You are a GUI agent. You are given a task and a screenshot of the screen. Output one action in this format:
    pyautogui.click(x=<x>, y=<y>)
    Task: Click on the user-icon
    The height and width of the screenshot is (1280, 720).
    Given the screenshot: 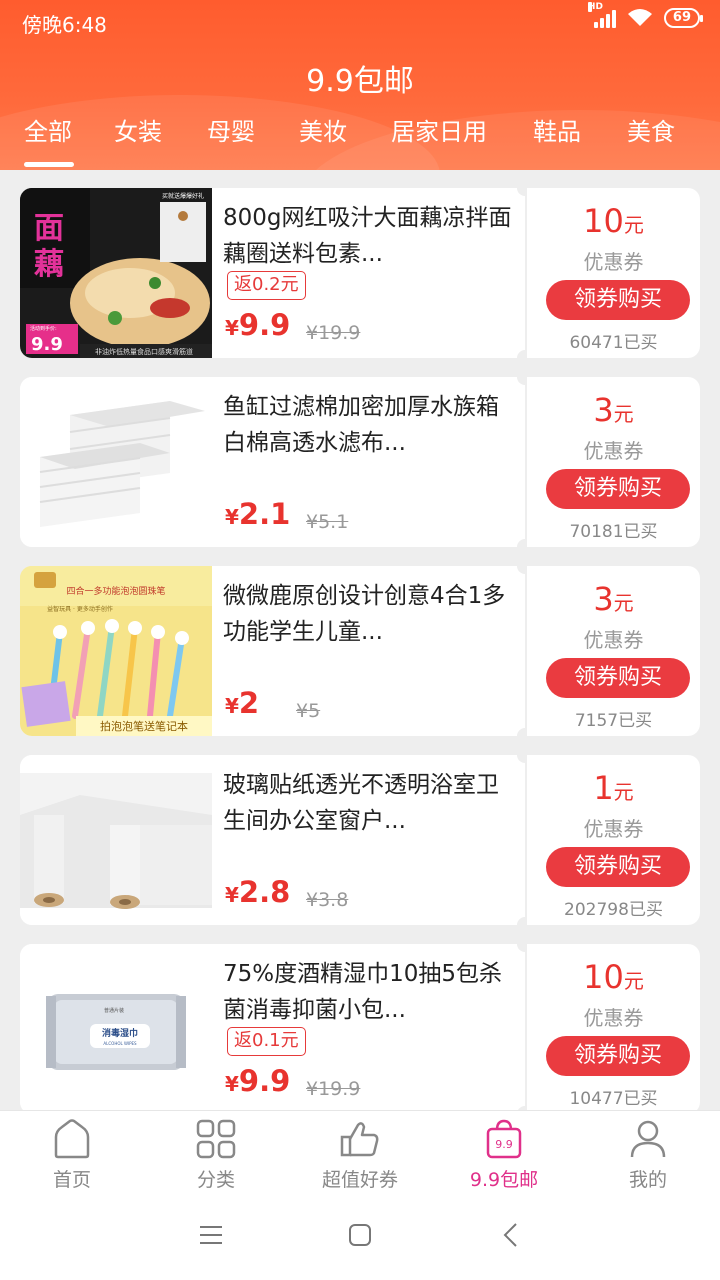 What is the action you would take?
    pyautogui.click(x=648, y=1139)
    